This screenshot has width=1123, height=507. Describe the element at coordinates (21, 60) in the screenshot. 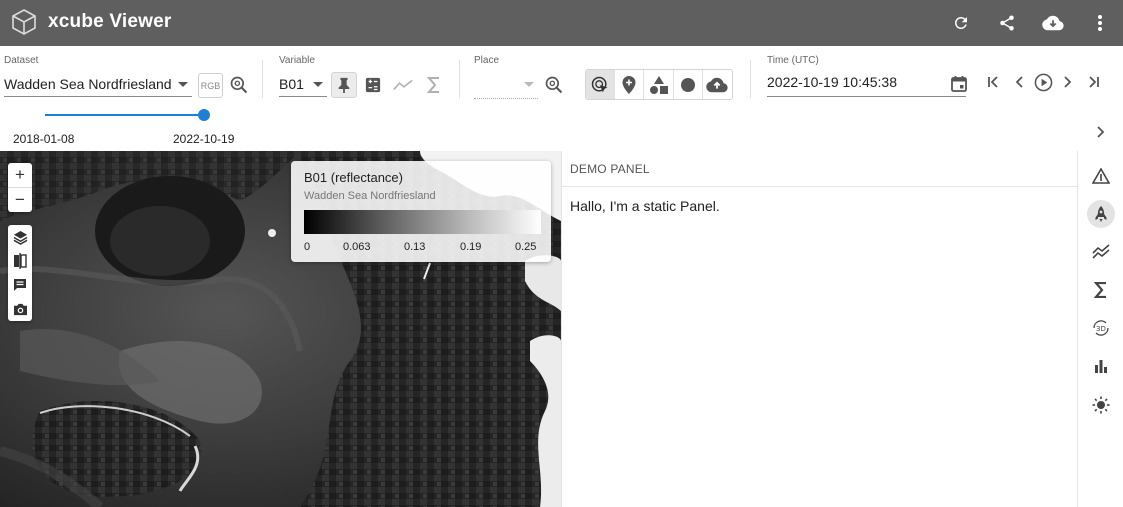

I see `dataset-label: Dataset` at that location.